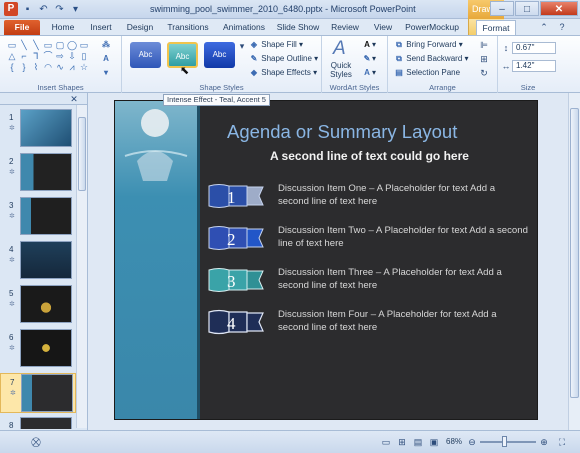 The height and width of the screenshot is (453, 580). Describe the element at coordinates (38, 217) in the screenshot. I see `slide-thumbnail-3: 3 ✲` at that location.